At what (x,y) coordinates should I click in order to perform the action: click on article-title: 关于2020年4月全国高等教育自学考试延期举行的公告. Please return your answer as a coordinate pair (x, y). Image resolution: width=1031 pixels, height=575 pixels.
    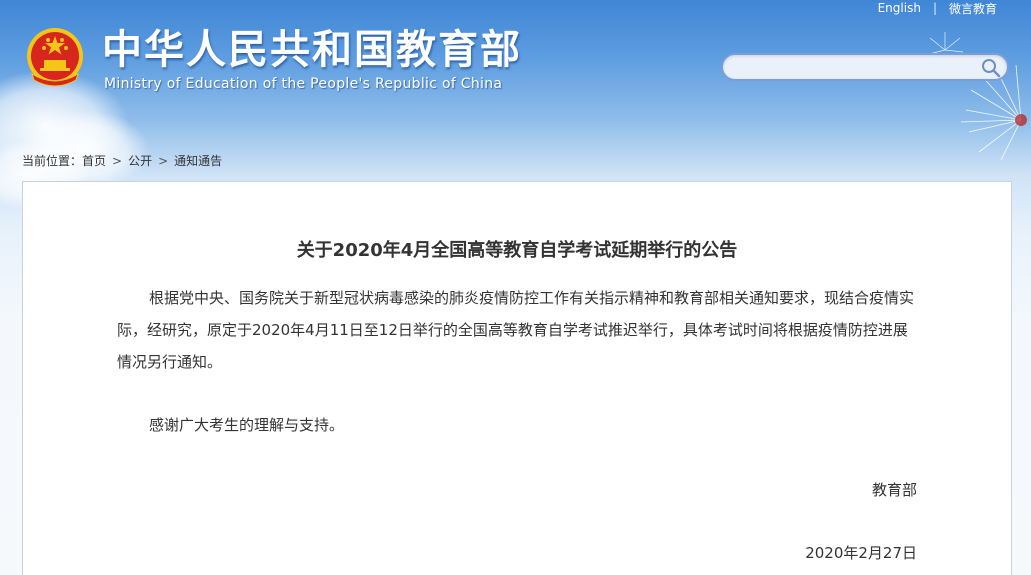
    Looking at the image, I should click on (517, 250).